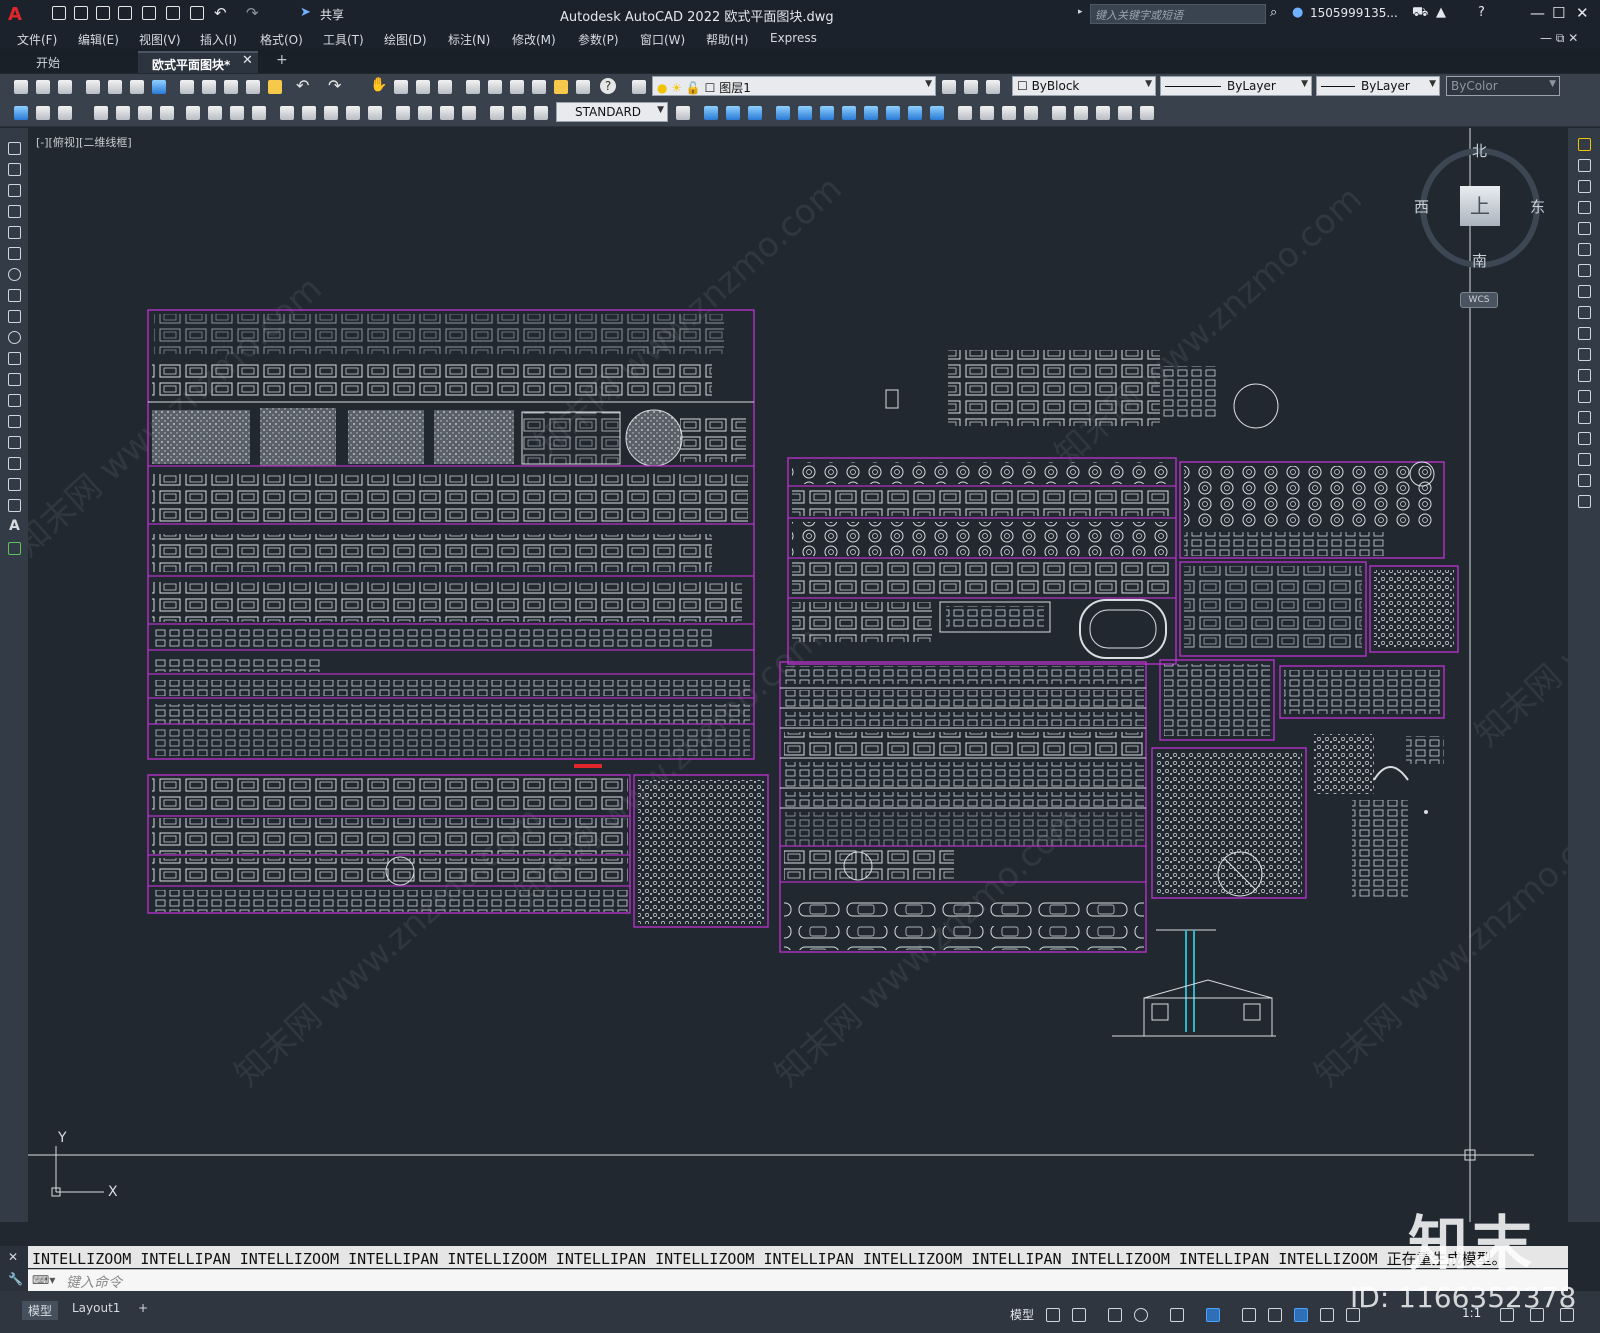 This screenshot has height=1333, width=1600. Describe the element at coordinates (334, 85) in the screenshot. I see `redo-icon: ↷` at that location.